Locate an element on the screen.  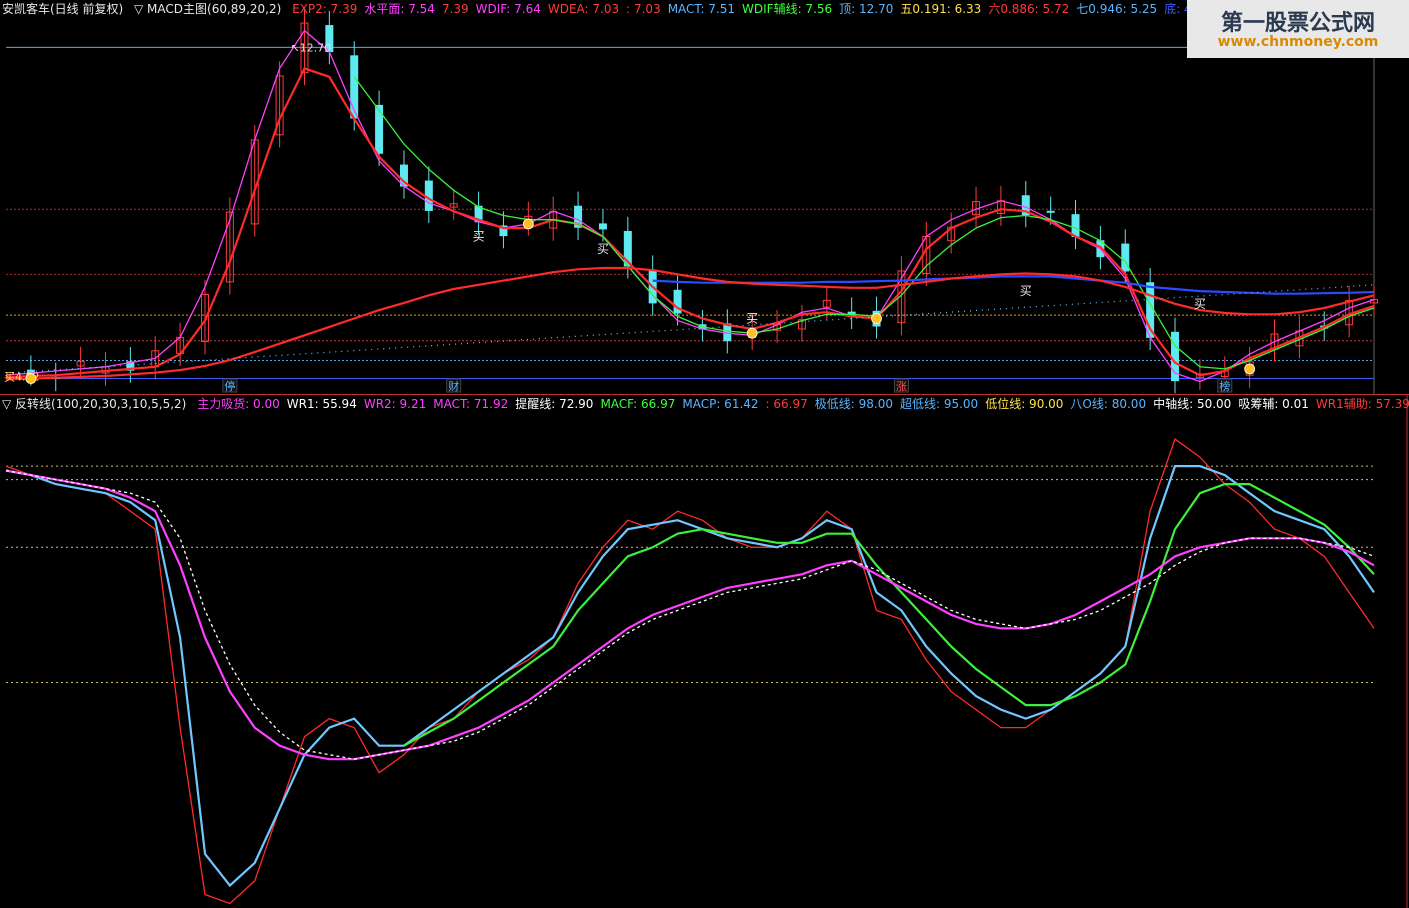
lower-value-11: 八O线: 80.00 is located at coordinates (1108, 404).